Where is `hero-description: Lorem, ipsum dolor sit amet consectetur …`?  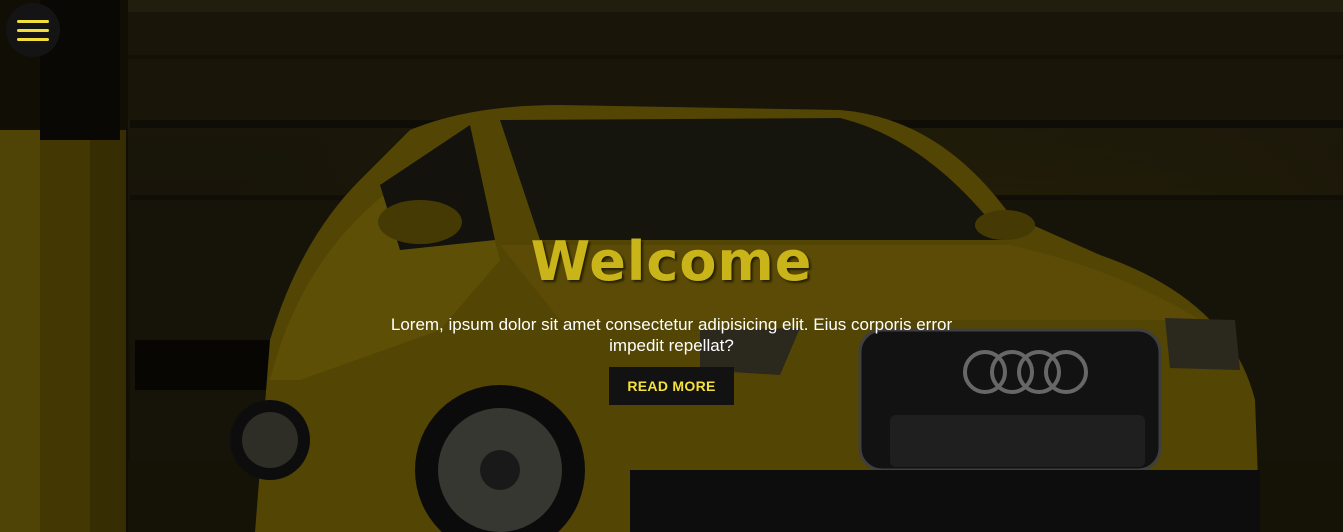
hero-description: Lorem, ipsum dolor sit amet consectetur … is located at coordinates (671, 335).